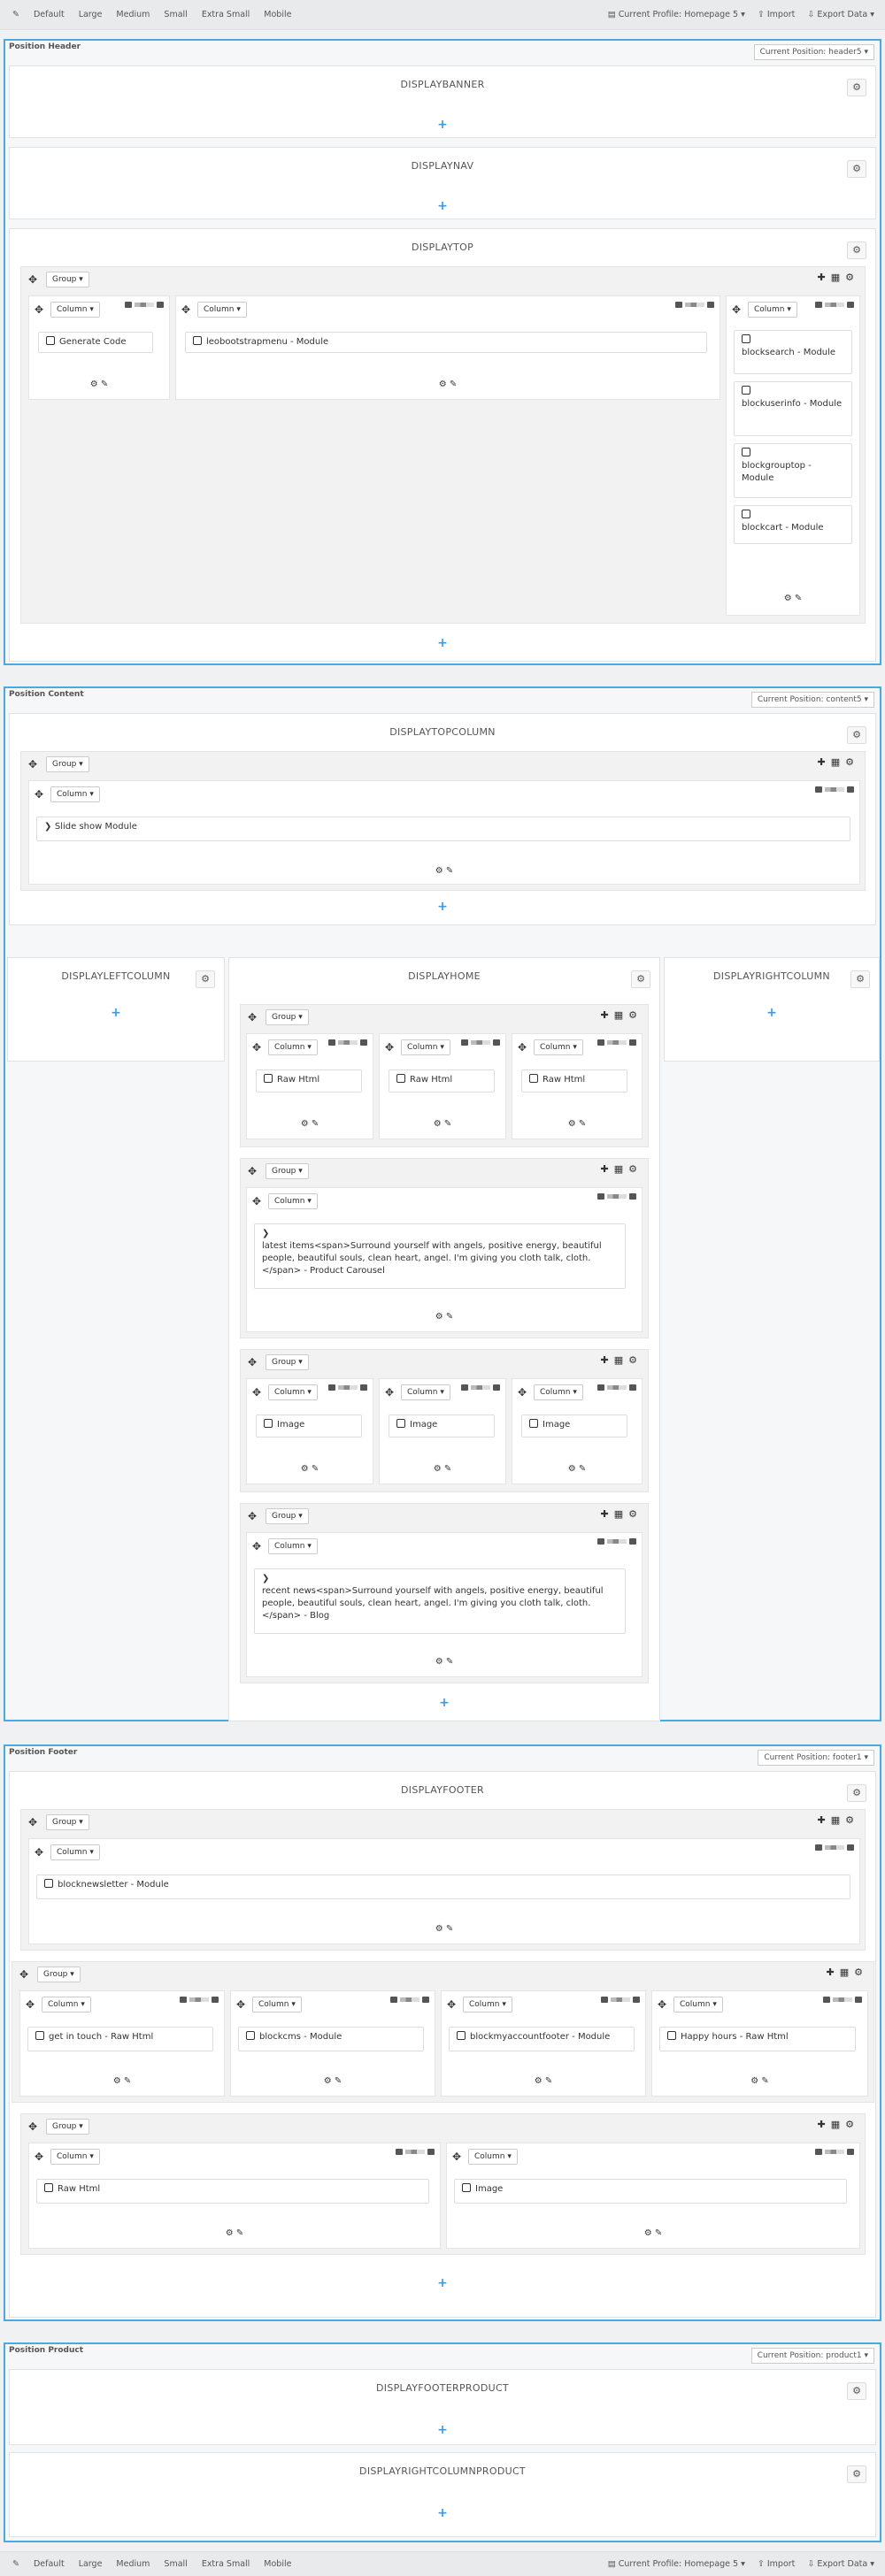  Describe the element at coordinates (812, 700) in the screenshot. I see `current-position-dropdown: Current Position: content5 ▾` at that location.